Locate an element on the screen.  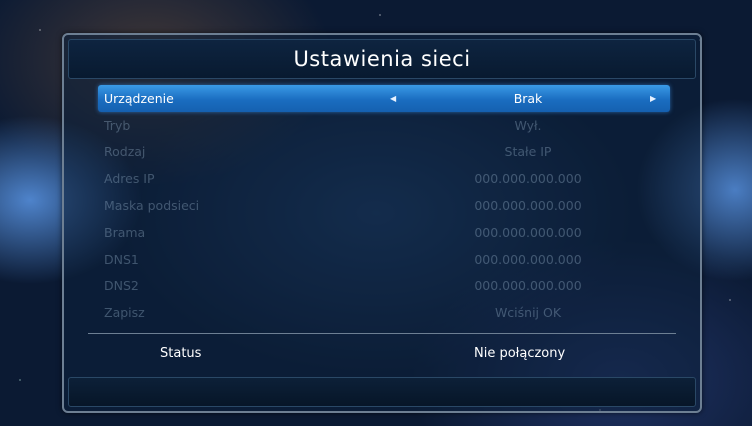
setting-row-ip-address: Adres IP 000.000.000.000 is located at coordinates (384, 178).